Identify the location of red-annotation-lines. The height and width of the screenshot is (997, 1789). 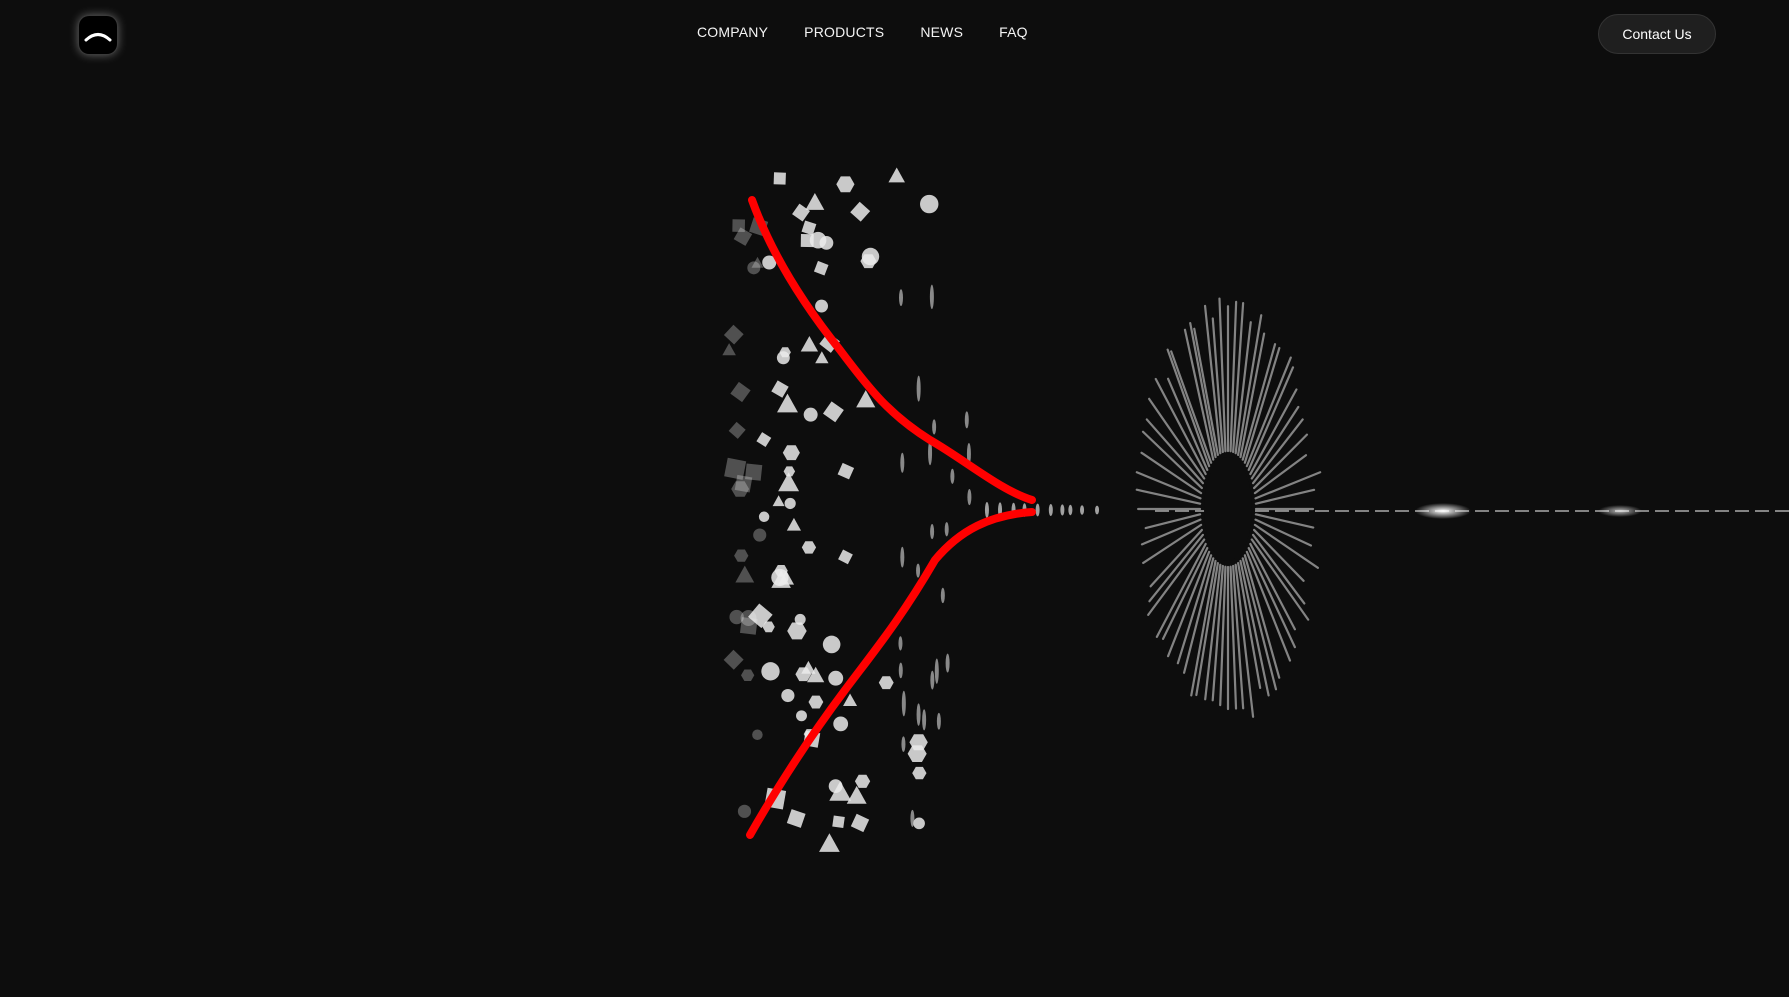
(891, 517).